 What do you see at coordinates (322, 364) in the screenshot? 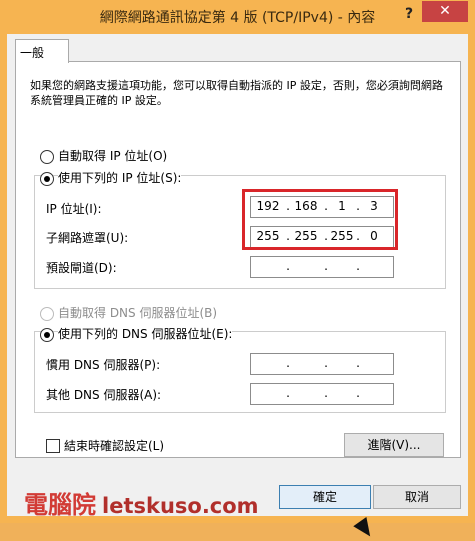
I see `preferred-dns-input: . . .` at bounding box center [322, 364].